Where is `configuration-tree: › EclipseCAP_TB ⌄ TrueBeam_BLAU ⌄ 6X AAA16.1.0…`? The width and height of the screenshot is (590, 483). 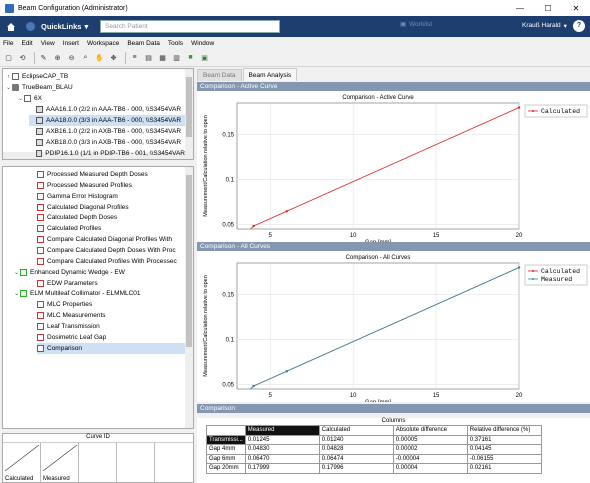 configuration-tree: › EclipseCAP_TB ⌄ TrueBeam_BLAU ⌄ 6X AAA16.1.0… is located at coordinates (98, 114).